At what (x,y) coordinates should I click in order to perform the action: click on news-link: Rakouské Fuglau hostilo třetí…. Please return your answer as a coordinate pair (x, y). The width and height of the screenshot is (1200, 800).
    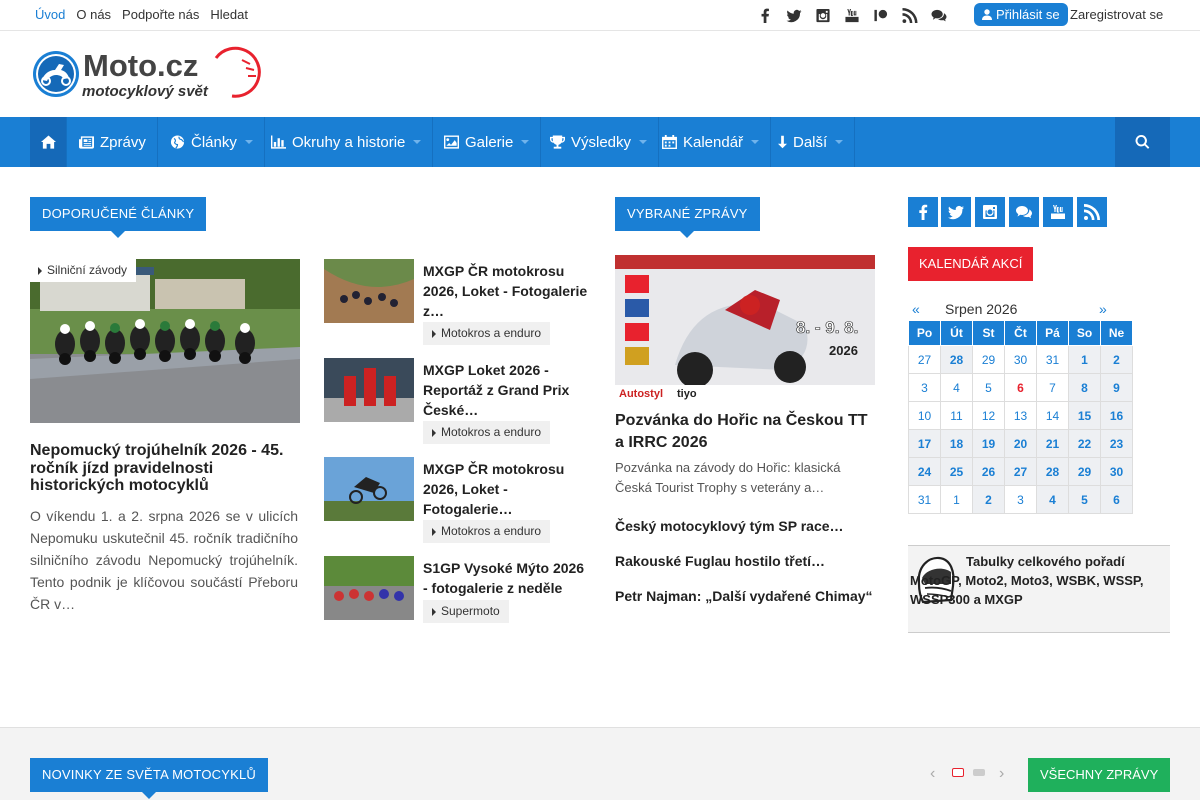
    Looking at the image, I should click on (720, 561).